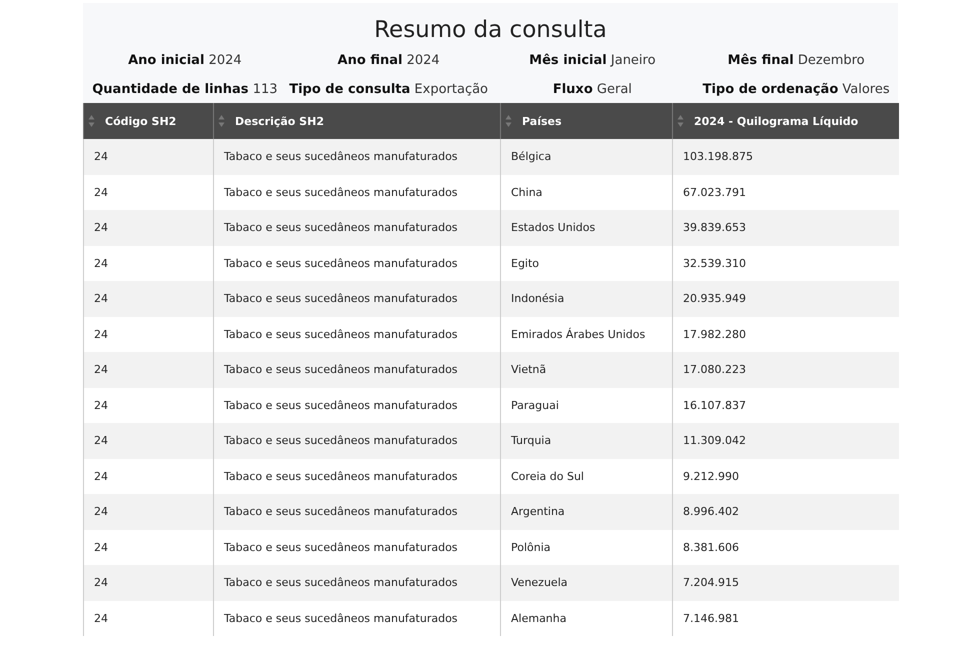 The height and width of the screenshot is (649, 980). I want to click on summary-field: Fluxo Geral, so click(592, 89).